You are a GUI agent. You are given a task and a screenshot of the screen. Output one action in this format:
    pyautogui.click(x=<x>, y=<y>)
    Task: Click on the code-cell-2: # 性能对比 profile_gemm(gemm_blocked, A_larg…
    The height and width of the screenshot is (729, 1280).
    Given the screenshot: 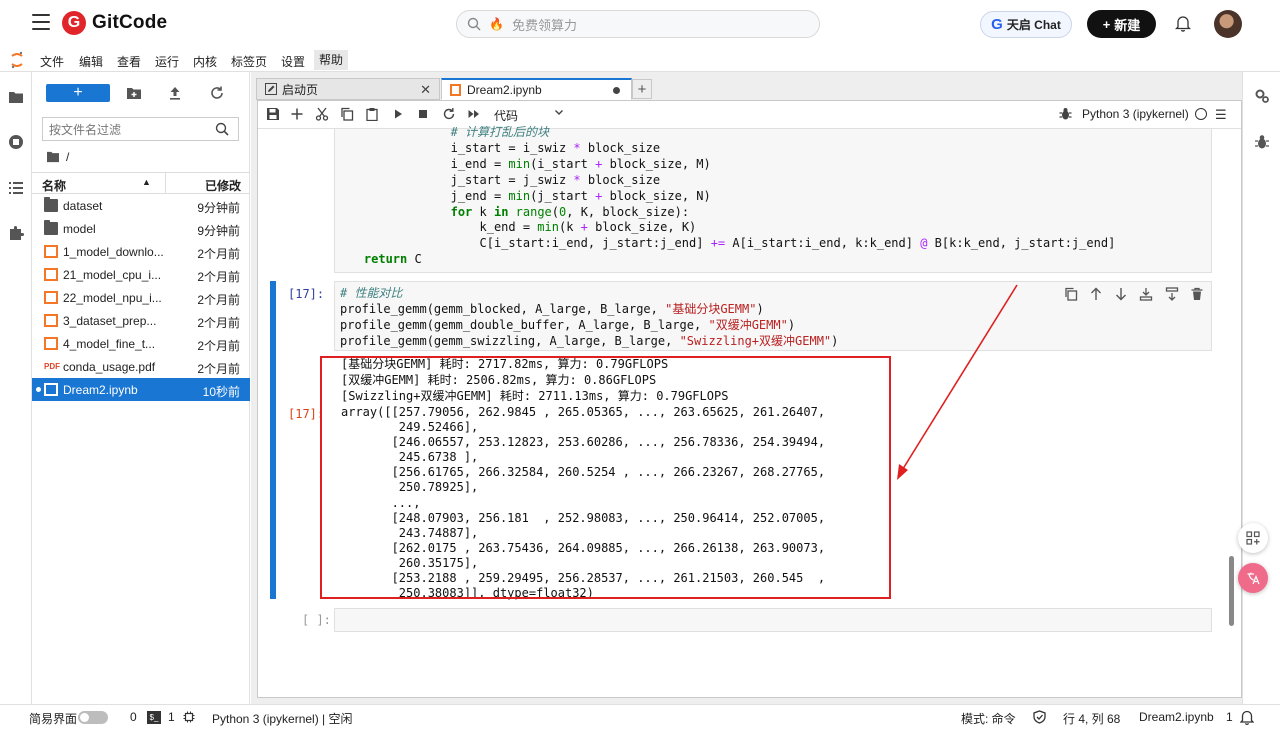 What is the action you would take?
    pyautogui.click(x=773, y=316)
    